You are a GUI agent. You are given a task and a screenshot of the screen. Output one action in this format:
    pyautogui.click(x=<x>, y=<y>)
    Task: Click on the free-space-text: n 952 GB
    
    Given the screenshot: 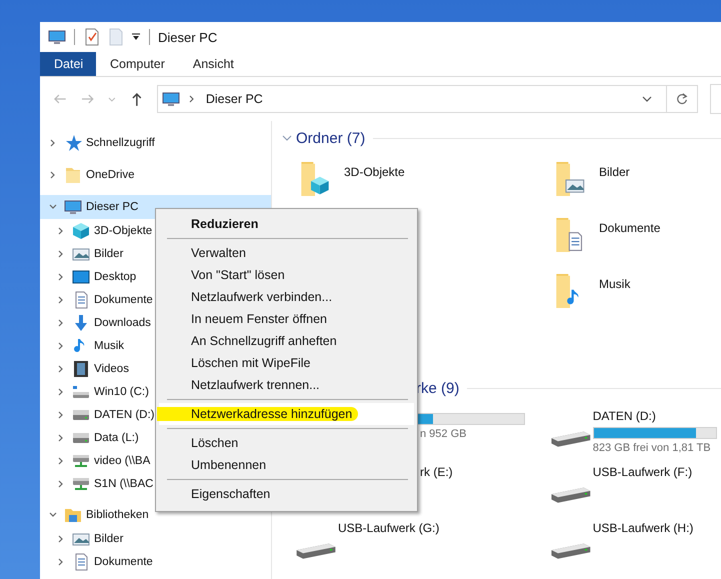 What is the action you would take?
    pyautogui.click(x=444, y=434)
    